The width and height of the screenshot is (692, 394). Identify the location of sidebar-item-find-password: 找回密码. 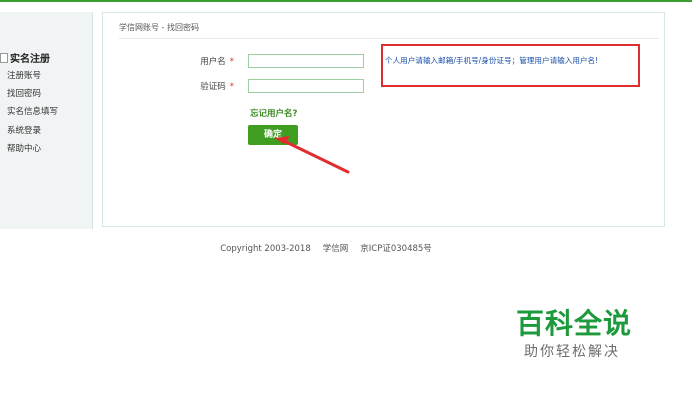
(24, 93).